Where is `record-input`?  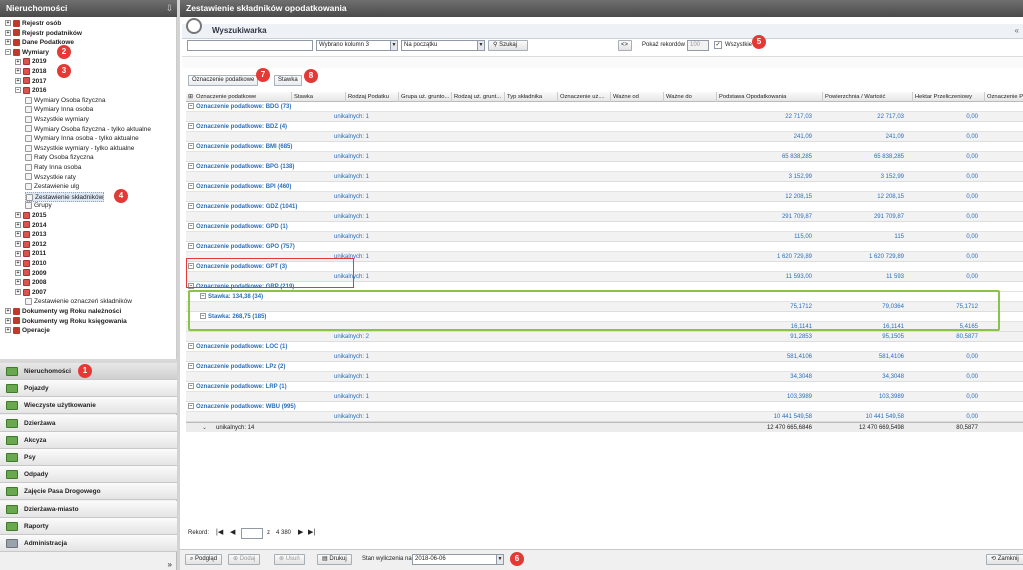
record-input is located at coordinates (252, 533).